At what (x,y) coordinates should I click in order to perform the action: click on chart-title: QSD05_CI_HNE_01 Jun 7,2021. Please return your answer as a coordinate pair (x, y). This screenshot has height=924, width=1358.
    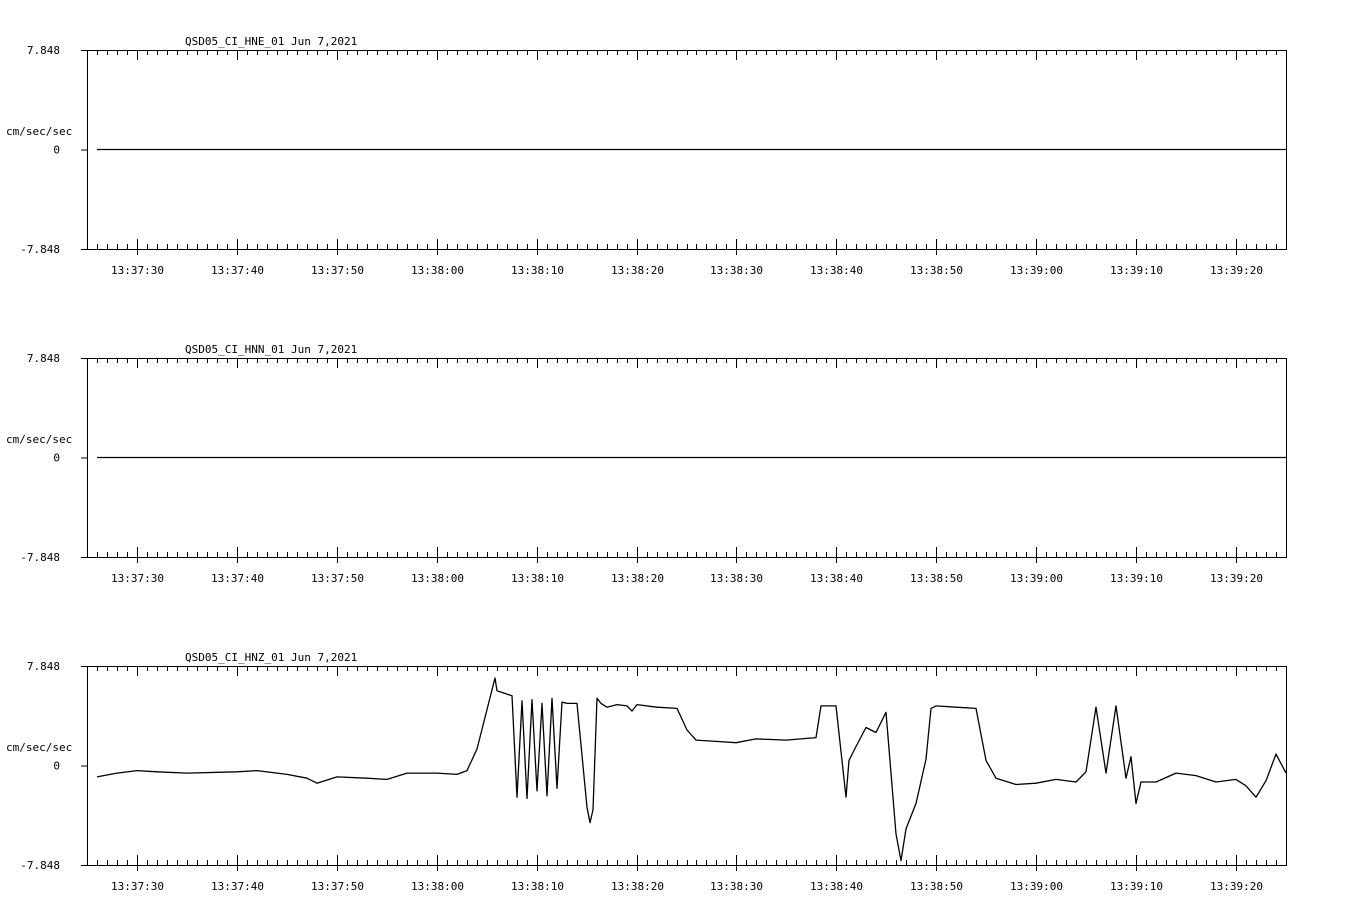
    Looking at the image, I should click on (271, 41).